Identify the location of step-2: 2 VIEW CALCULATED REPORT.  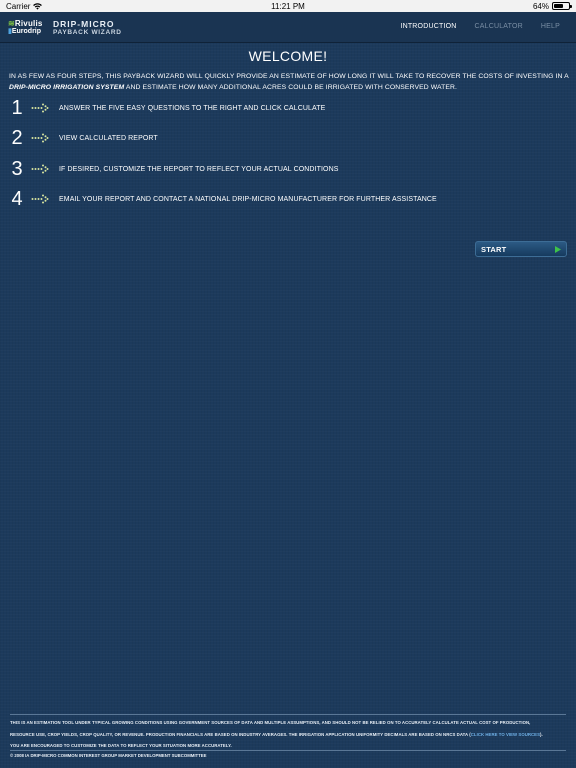
(84, 138).